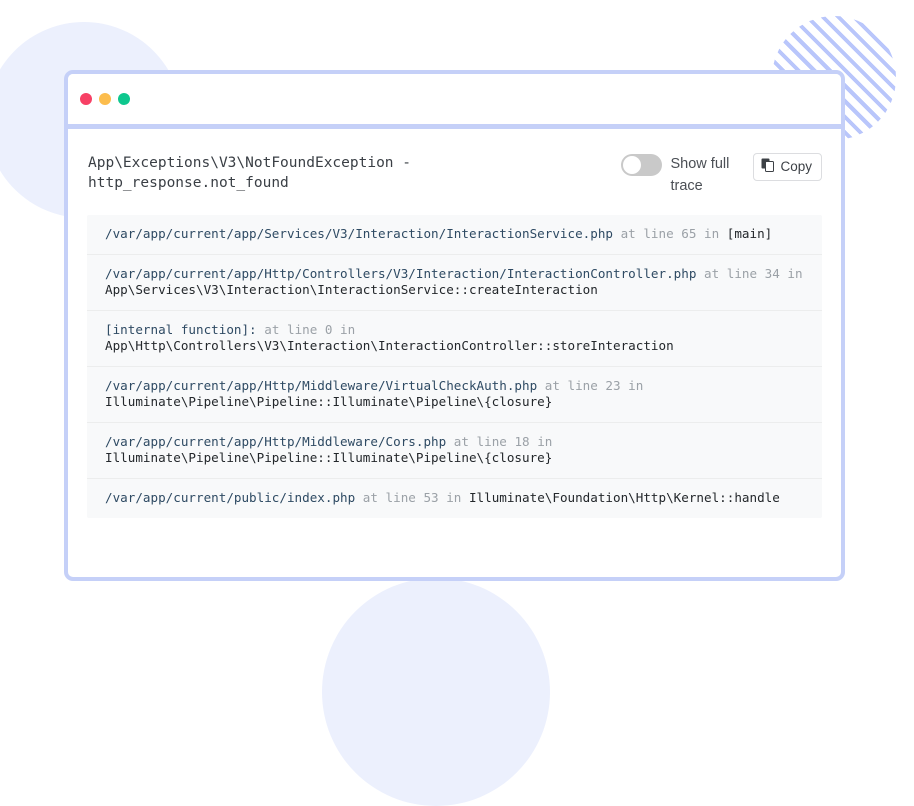 The image size is (914, 806). What do you see at coordinates (670, 233) in the screenshot?
I see `trace-line-info: at line 65 in` at bounding box center [670, 233].